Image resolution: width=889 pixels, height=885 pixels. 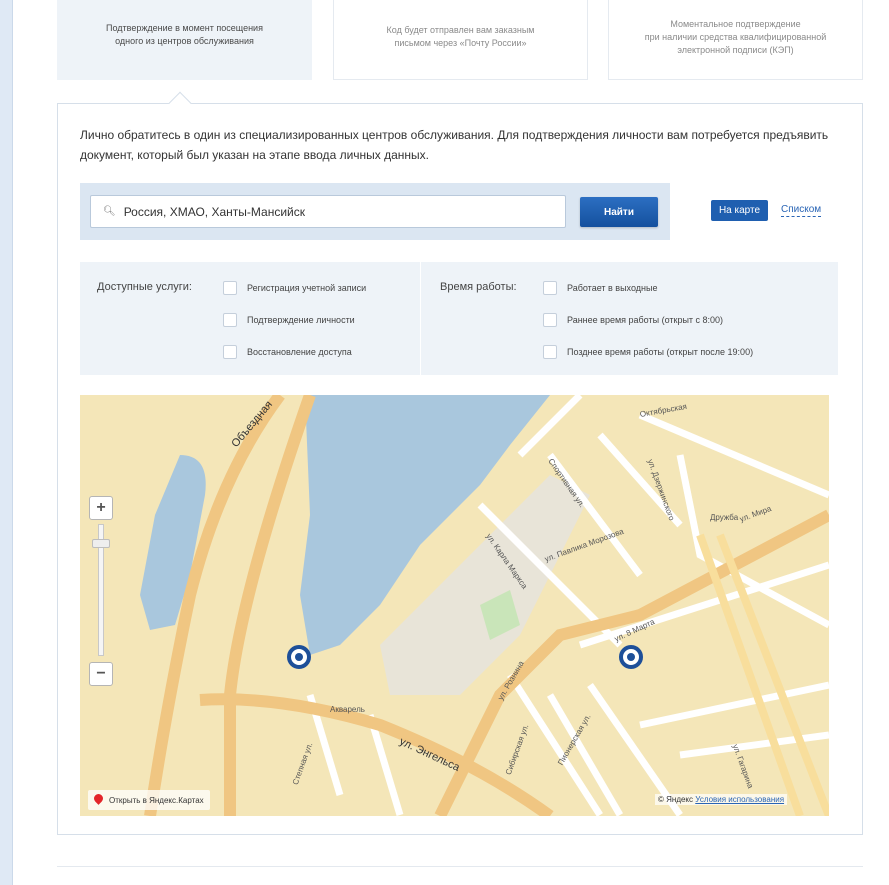 What do you see at coordinates (739, 210) in the screenshot?
I see `view-map-button: На карте` at bounding box center [739, 210].